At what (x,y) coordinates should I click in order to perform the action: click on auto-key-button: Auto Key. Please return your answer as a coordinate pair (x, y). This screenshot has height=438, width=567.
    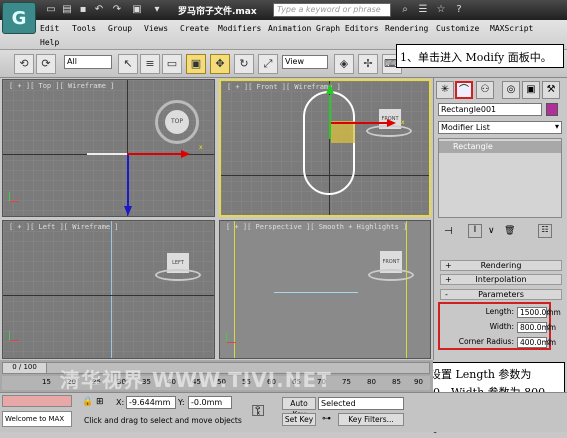
    Looking at the image, I should click on (299, 408).